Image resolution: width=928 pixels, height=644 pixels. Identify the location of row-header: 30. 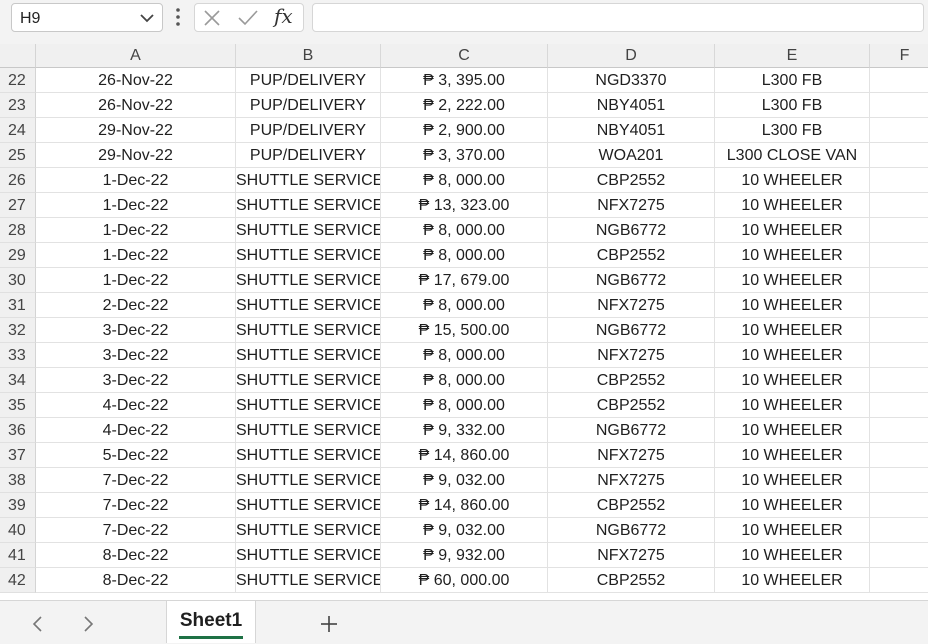
(18, 280).